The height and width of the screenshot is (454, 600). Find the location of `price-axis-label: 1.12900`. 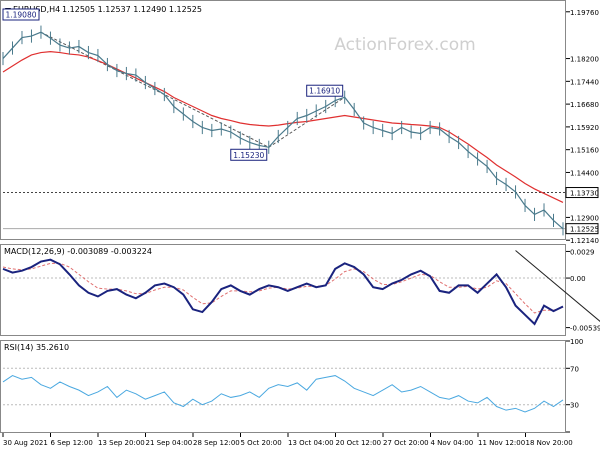

price-axis-label: 1.12900 is located at coordinates (584, 218).